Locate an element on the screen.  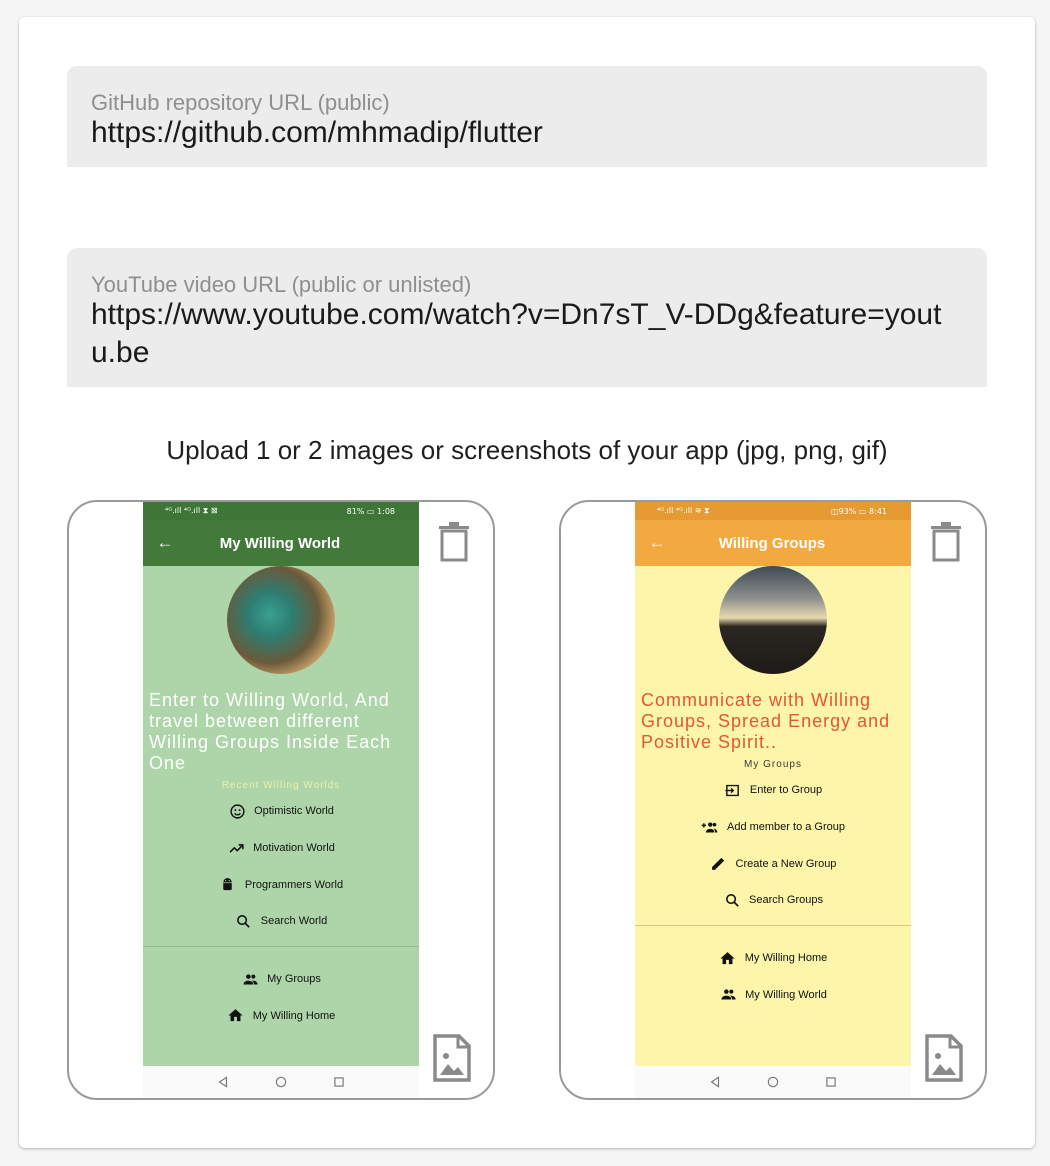
status-bar: ⁴ᴳ.ıll ⁴ᴳ.ıll ≋ ⧗ ◫93% ▭ 8:41 is located at coordinates (773, 511).